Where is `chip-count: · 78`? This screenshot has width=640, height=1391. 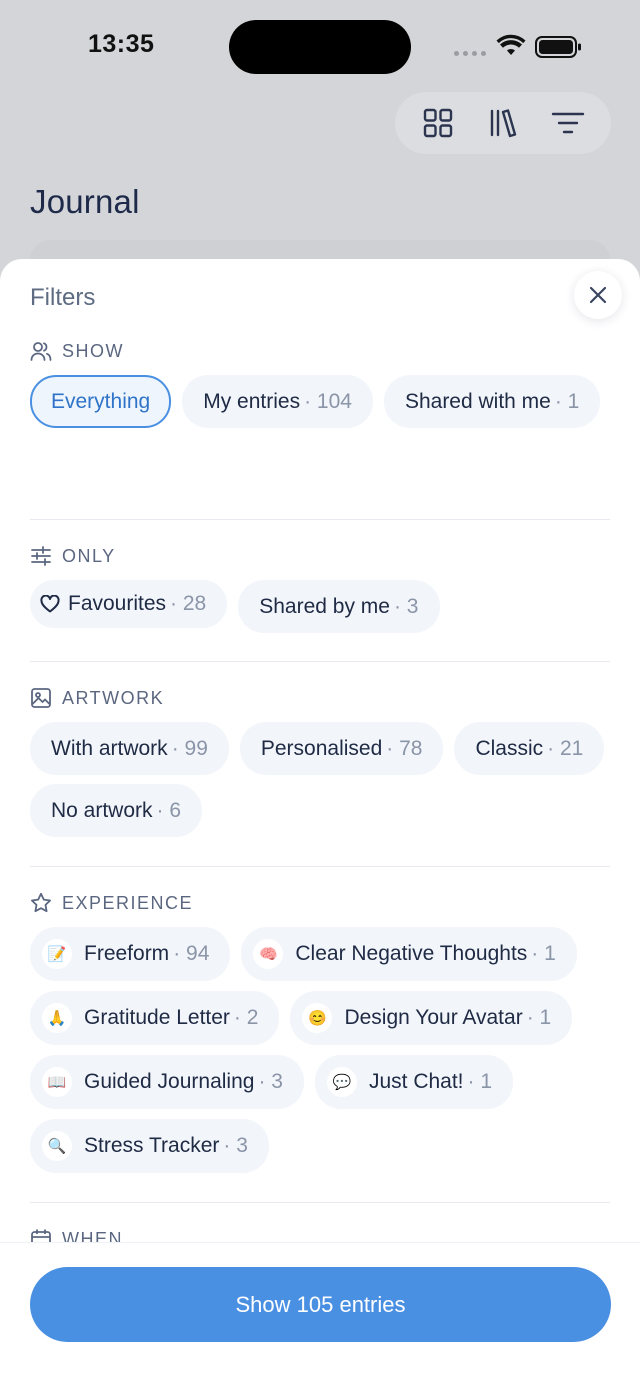 chip-count: · 78 is located at coordinates (404, 748).